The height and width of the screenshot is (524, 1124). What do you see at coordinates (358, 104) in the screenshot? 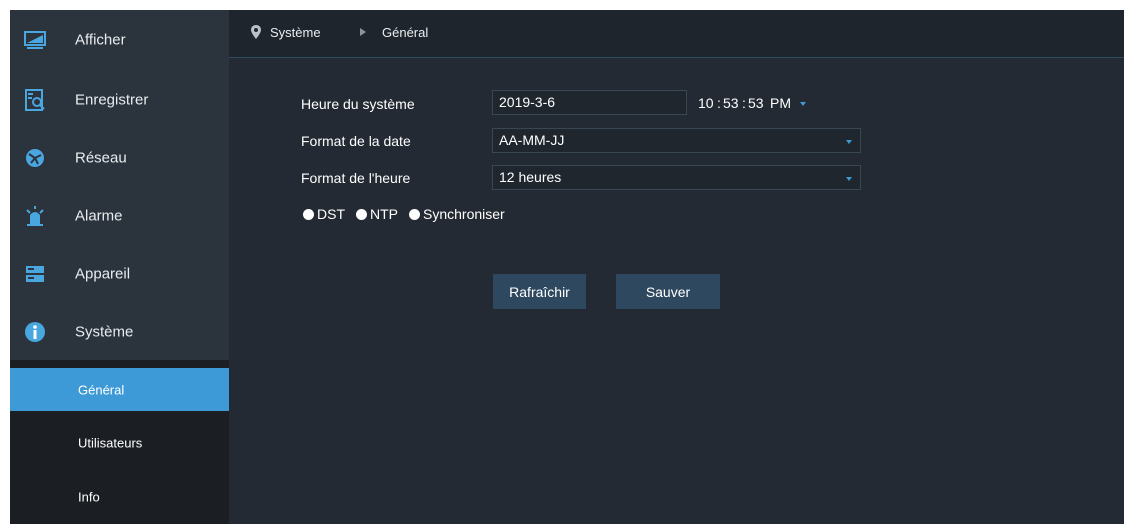
I see `system-time-label: Heure du système` at bounding box center [358, 104].